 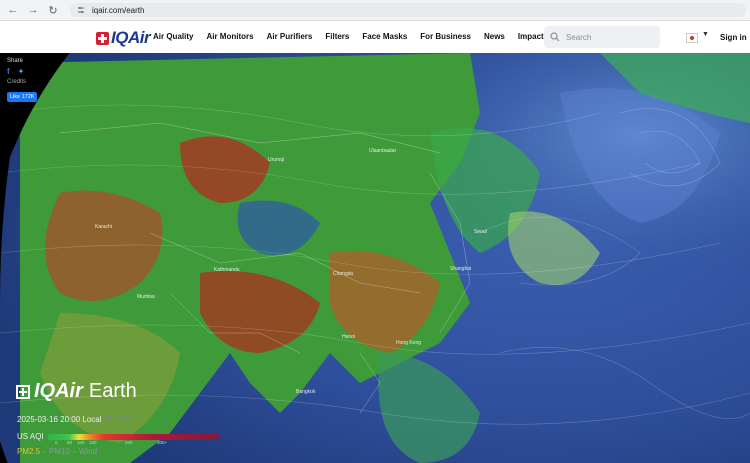 I want to click on facebook-like-button: Like 172K, so click(x=22, y=97).